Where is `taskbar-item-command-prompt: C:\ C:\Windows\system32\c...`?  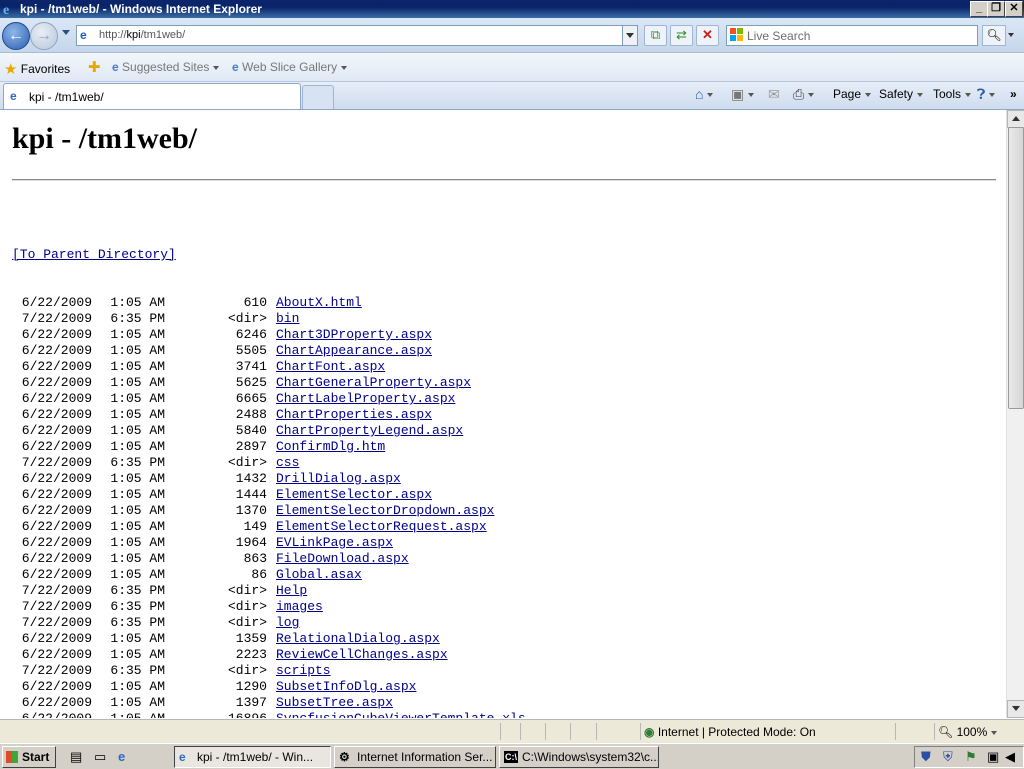 taskbar-item-command-prompt: C:\ C:\Windows\system32\c... is located at coordinates (579, 757).